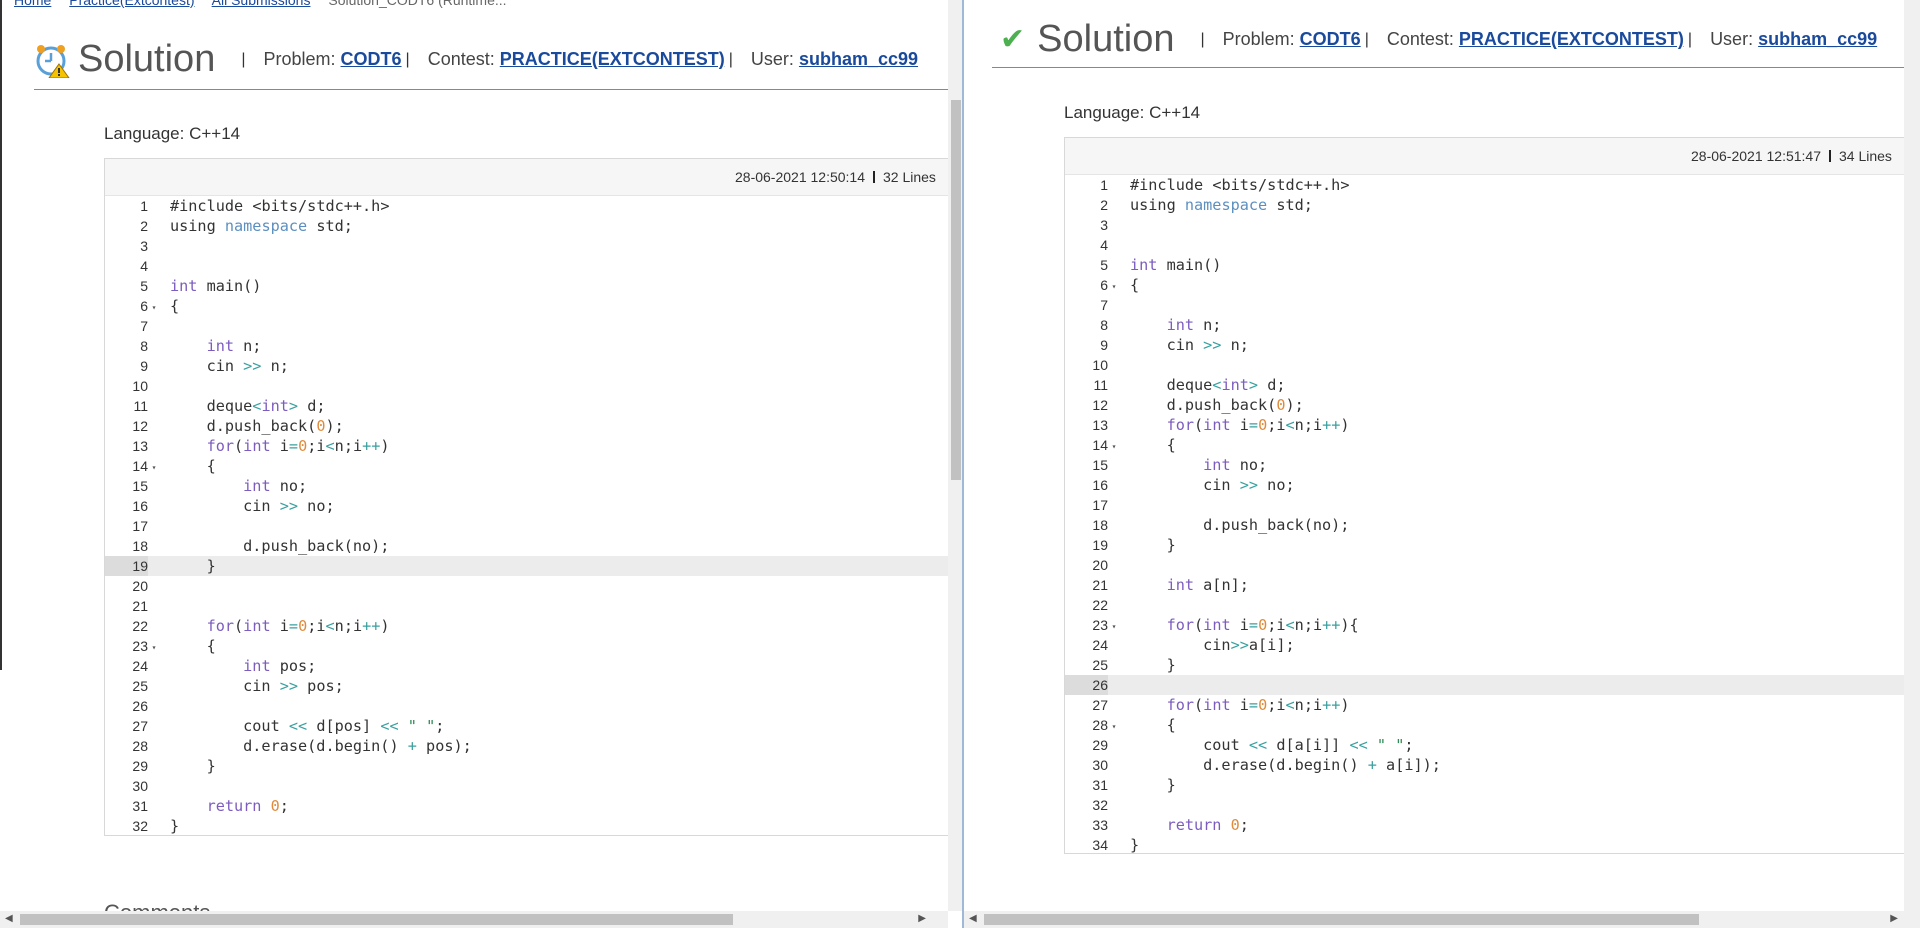  What do you see at coordinates (257, 426) in the screenshot?
I see `code-text: d.push_back(0);` at bounding box center [257, 426].